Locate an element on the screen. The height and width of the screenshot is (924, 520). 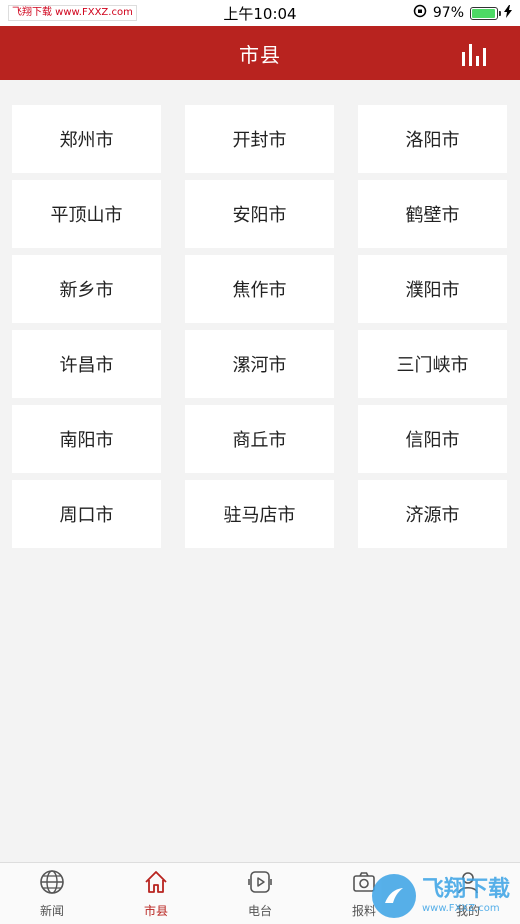
city-cell: 济源市 is located at coordinates (432, 514).